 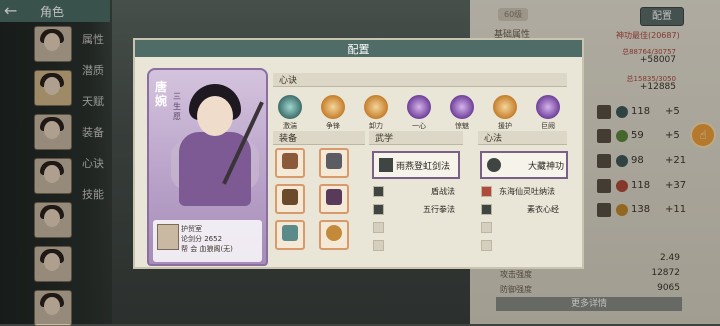 I want to click on wuxue-main-card: 雨燕登虹剑法, so click(x=416, y=165).